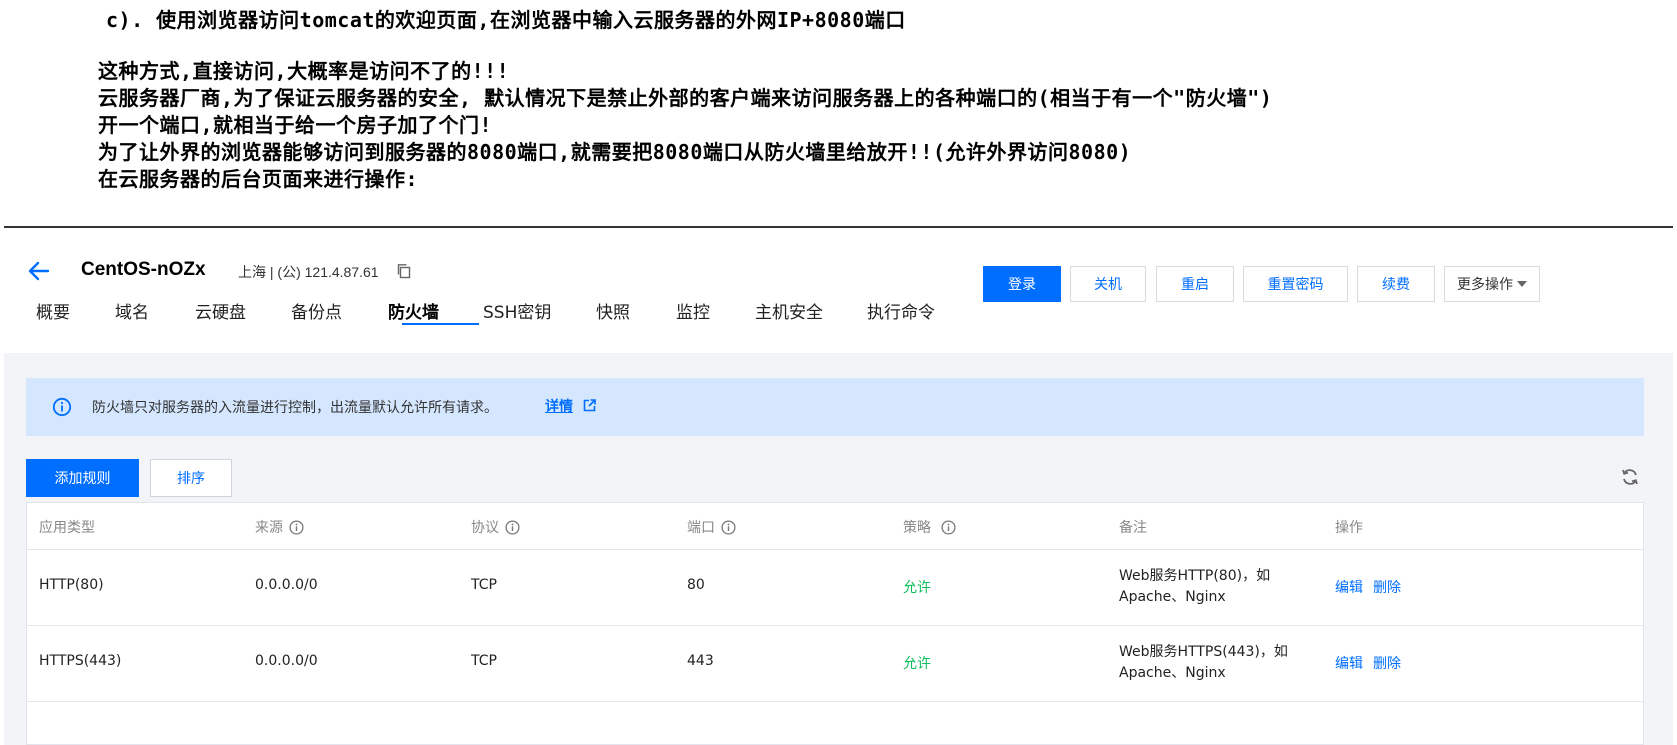 This screenshot has height=745, width=1677. What do you see at coordinates (901, 310) in the screenshot?
I see `tab-run-command: 执行命令` at bounding box center [901, 310].